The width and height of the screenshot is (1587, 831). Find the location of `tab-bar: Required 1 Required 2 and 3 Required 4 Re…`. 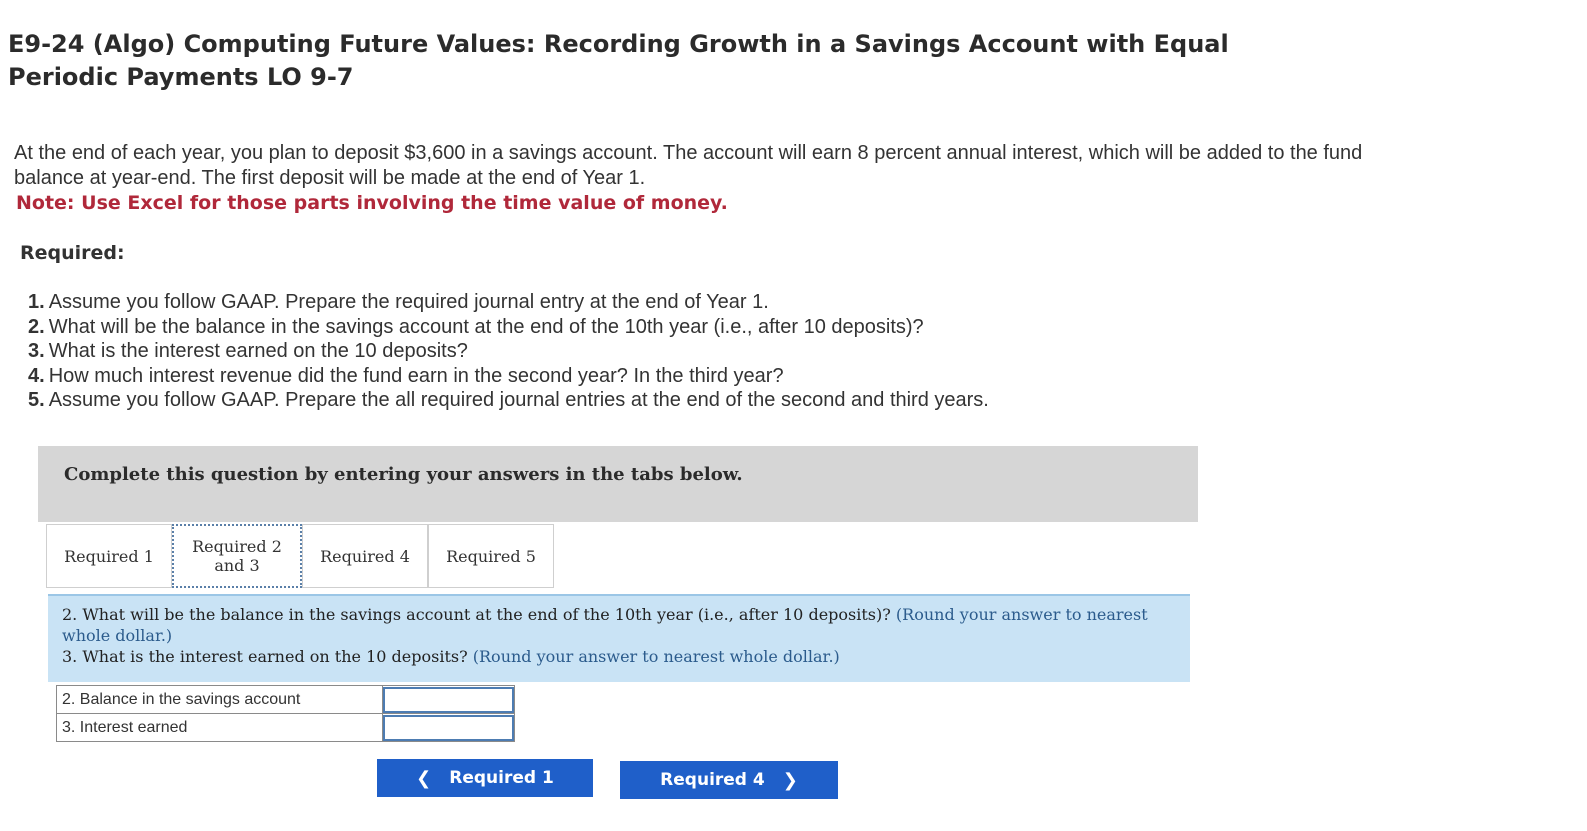

tab-bar: Required 1 Required 2 and 3 Required 4 Re… is located at coordinates (300, 556).